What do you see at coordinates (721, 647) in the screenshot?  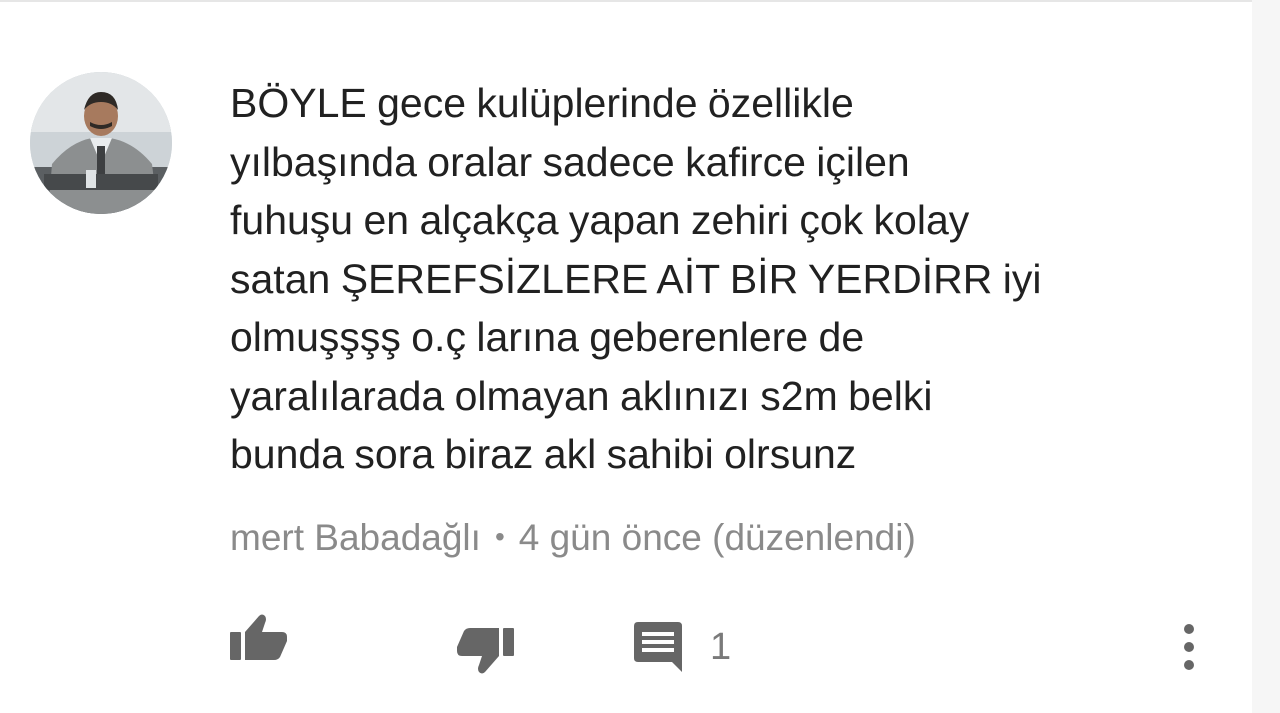 I see `reply-count: 1` at bounding box center [721, 647].